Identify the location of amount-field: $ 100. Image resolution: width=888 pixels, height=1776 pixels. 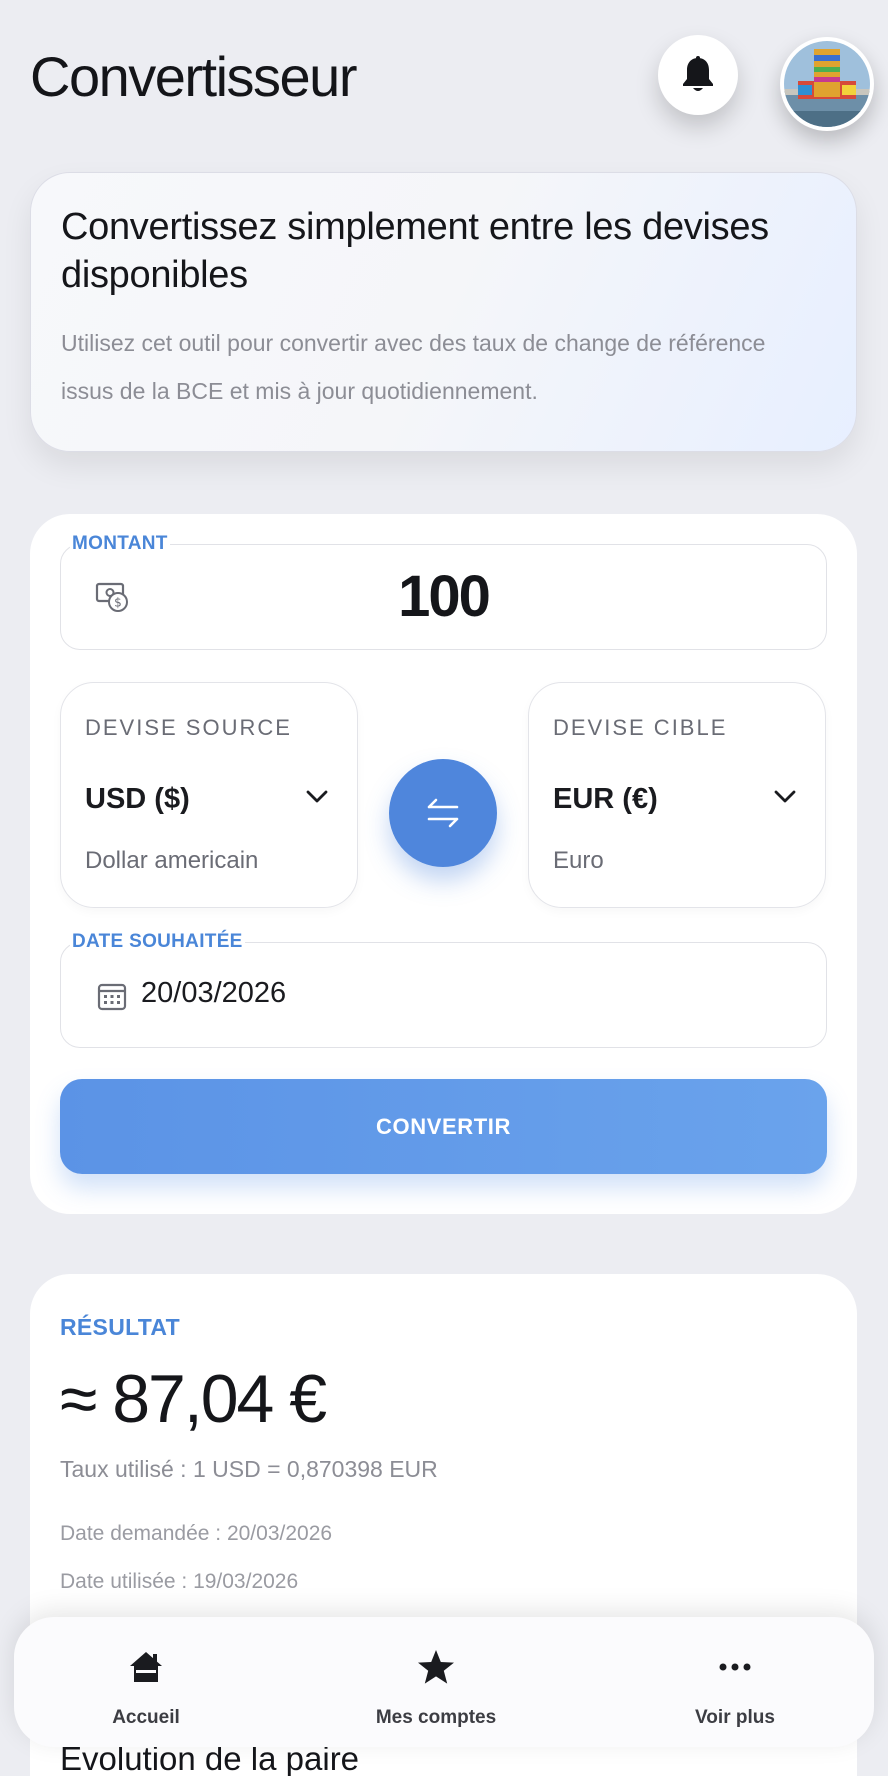
(443, 597).